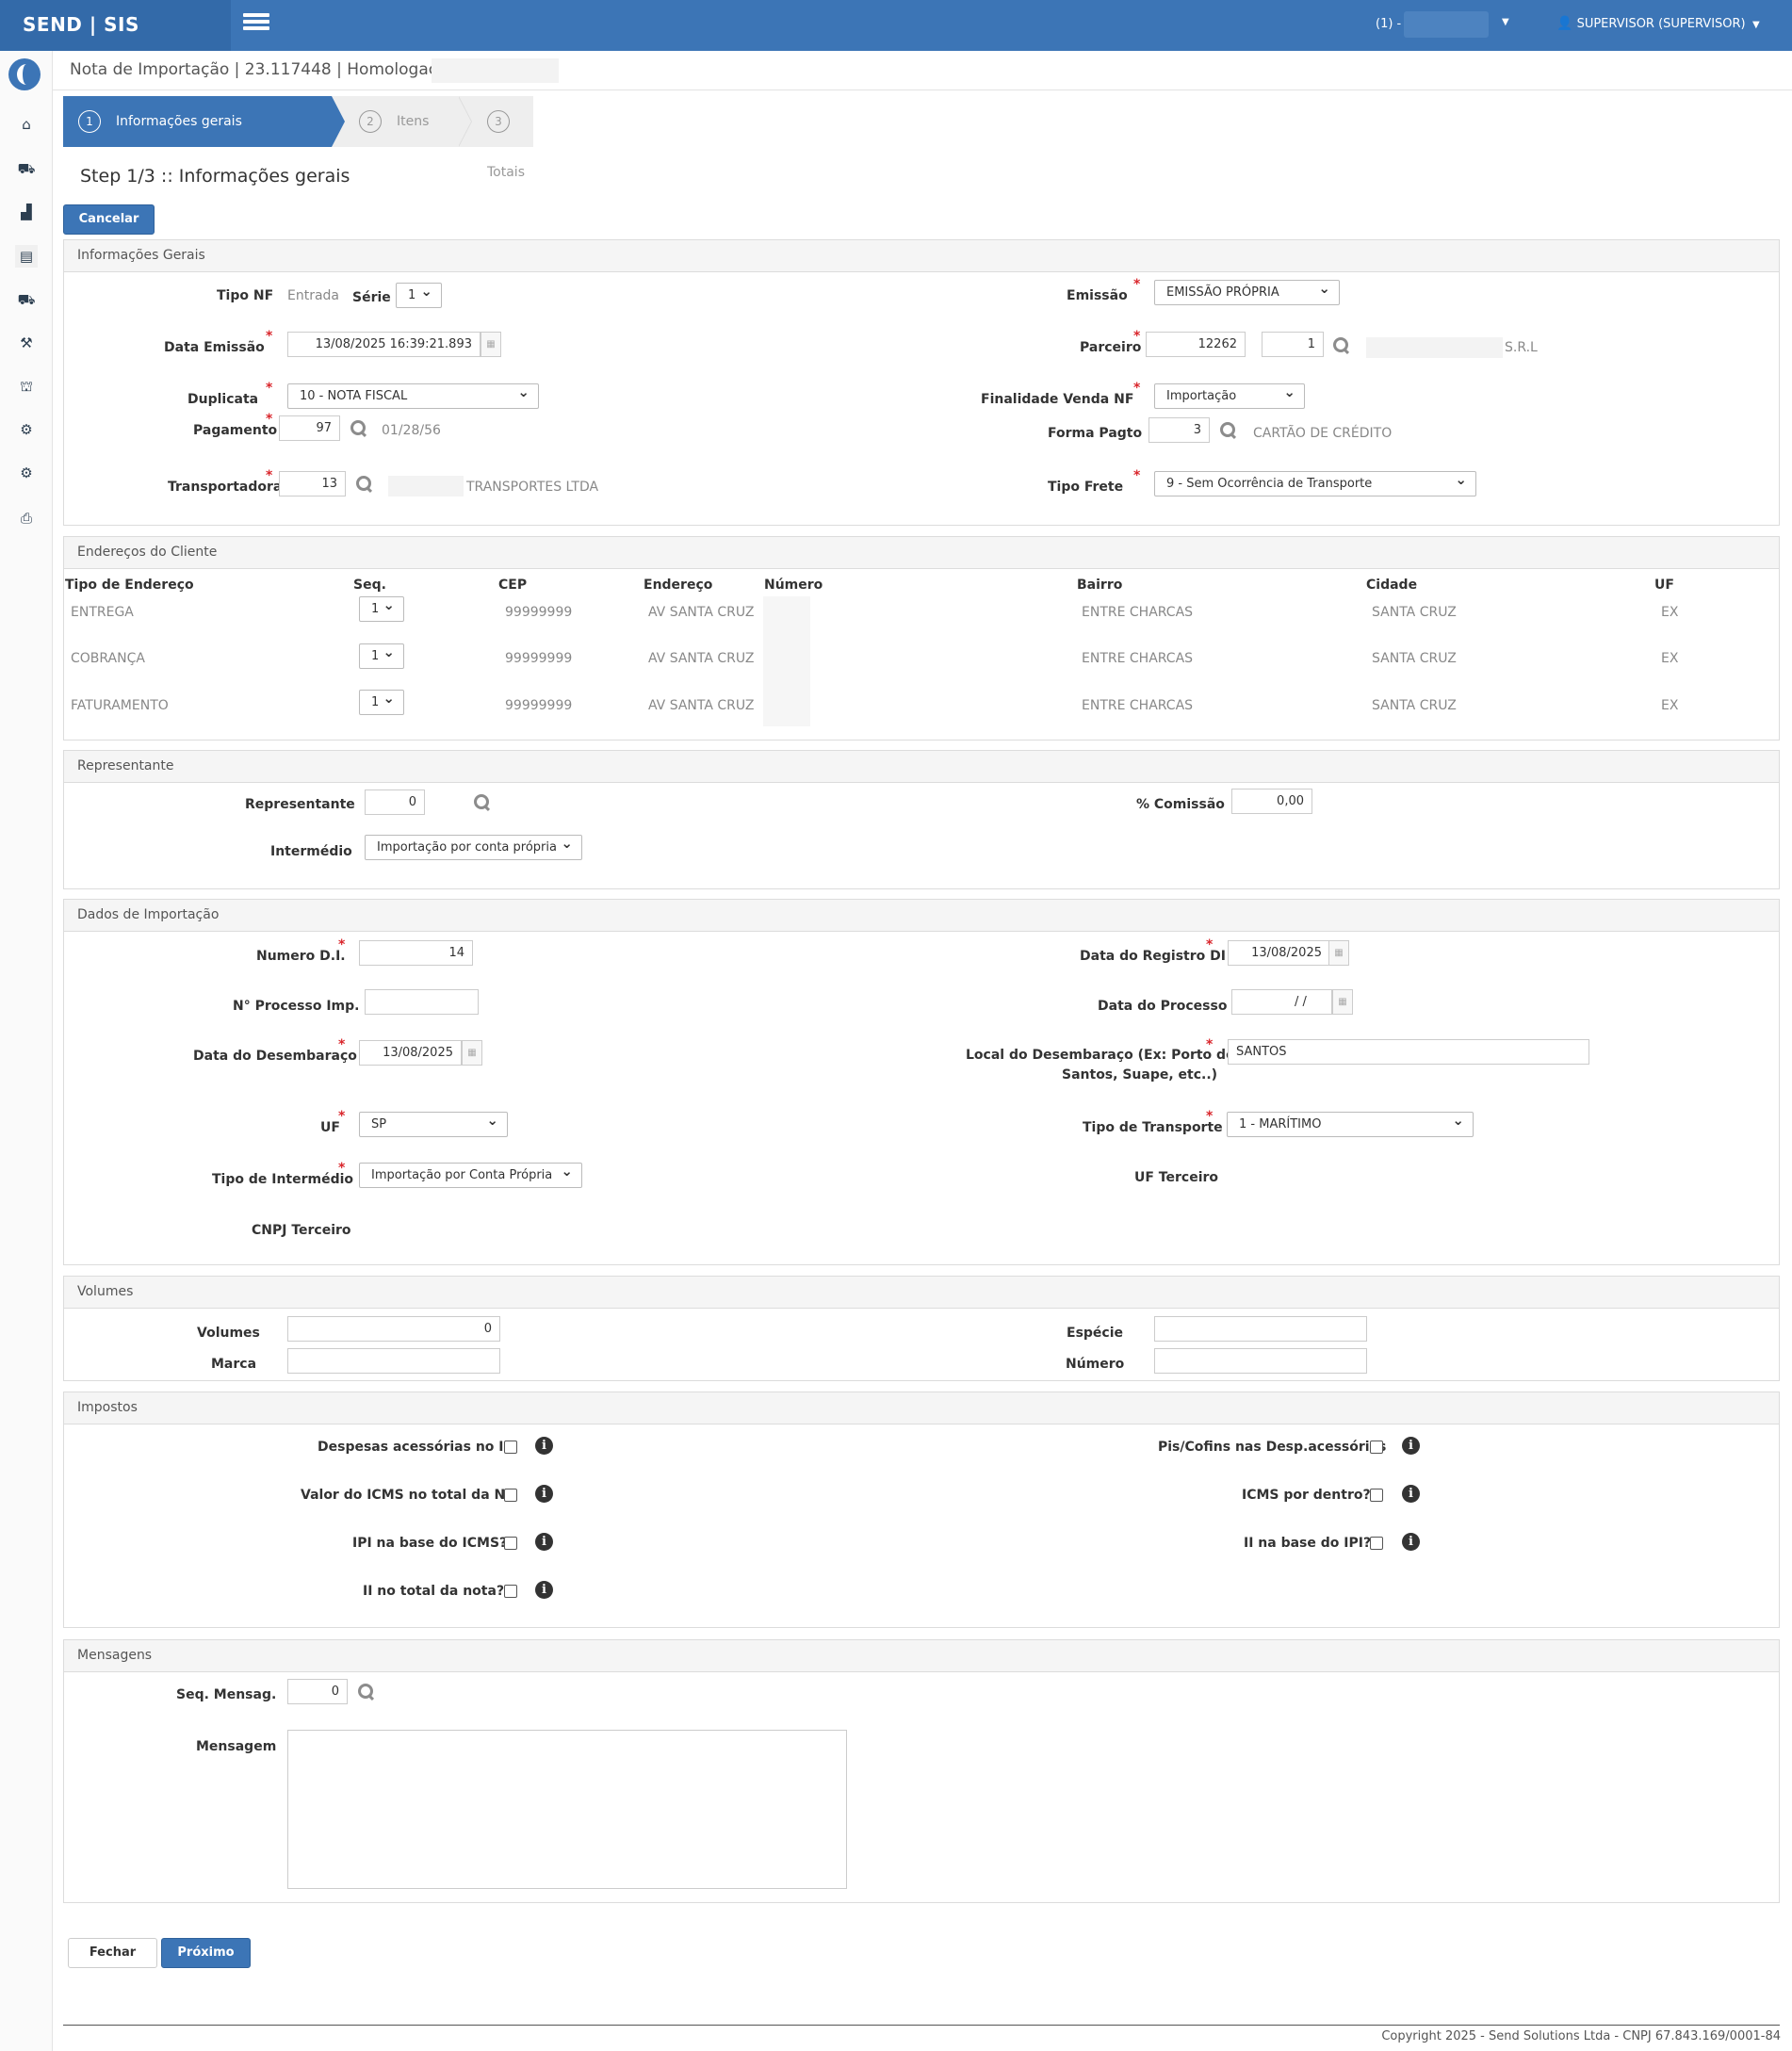  I want to click on next-button: Próximo, so click(206, 1953).